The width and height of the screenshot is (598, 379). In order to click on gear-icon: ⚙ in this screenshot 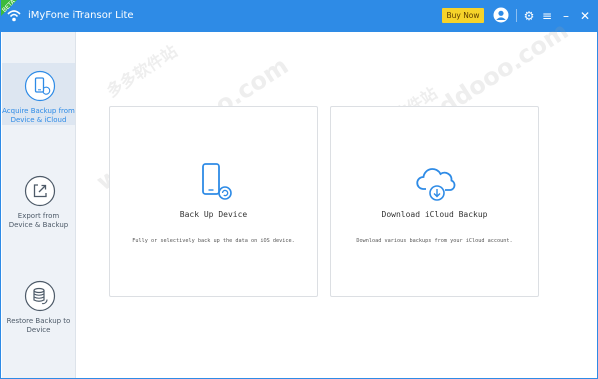, I will do `click(529, 16)`.